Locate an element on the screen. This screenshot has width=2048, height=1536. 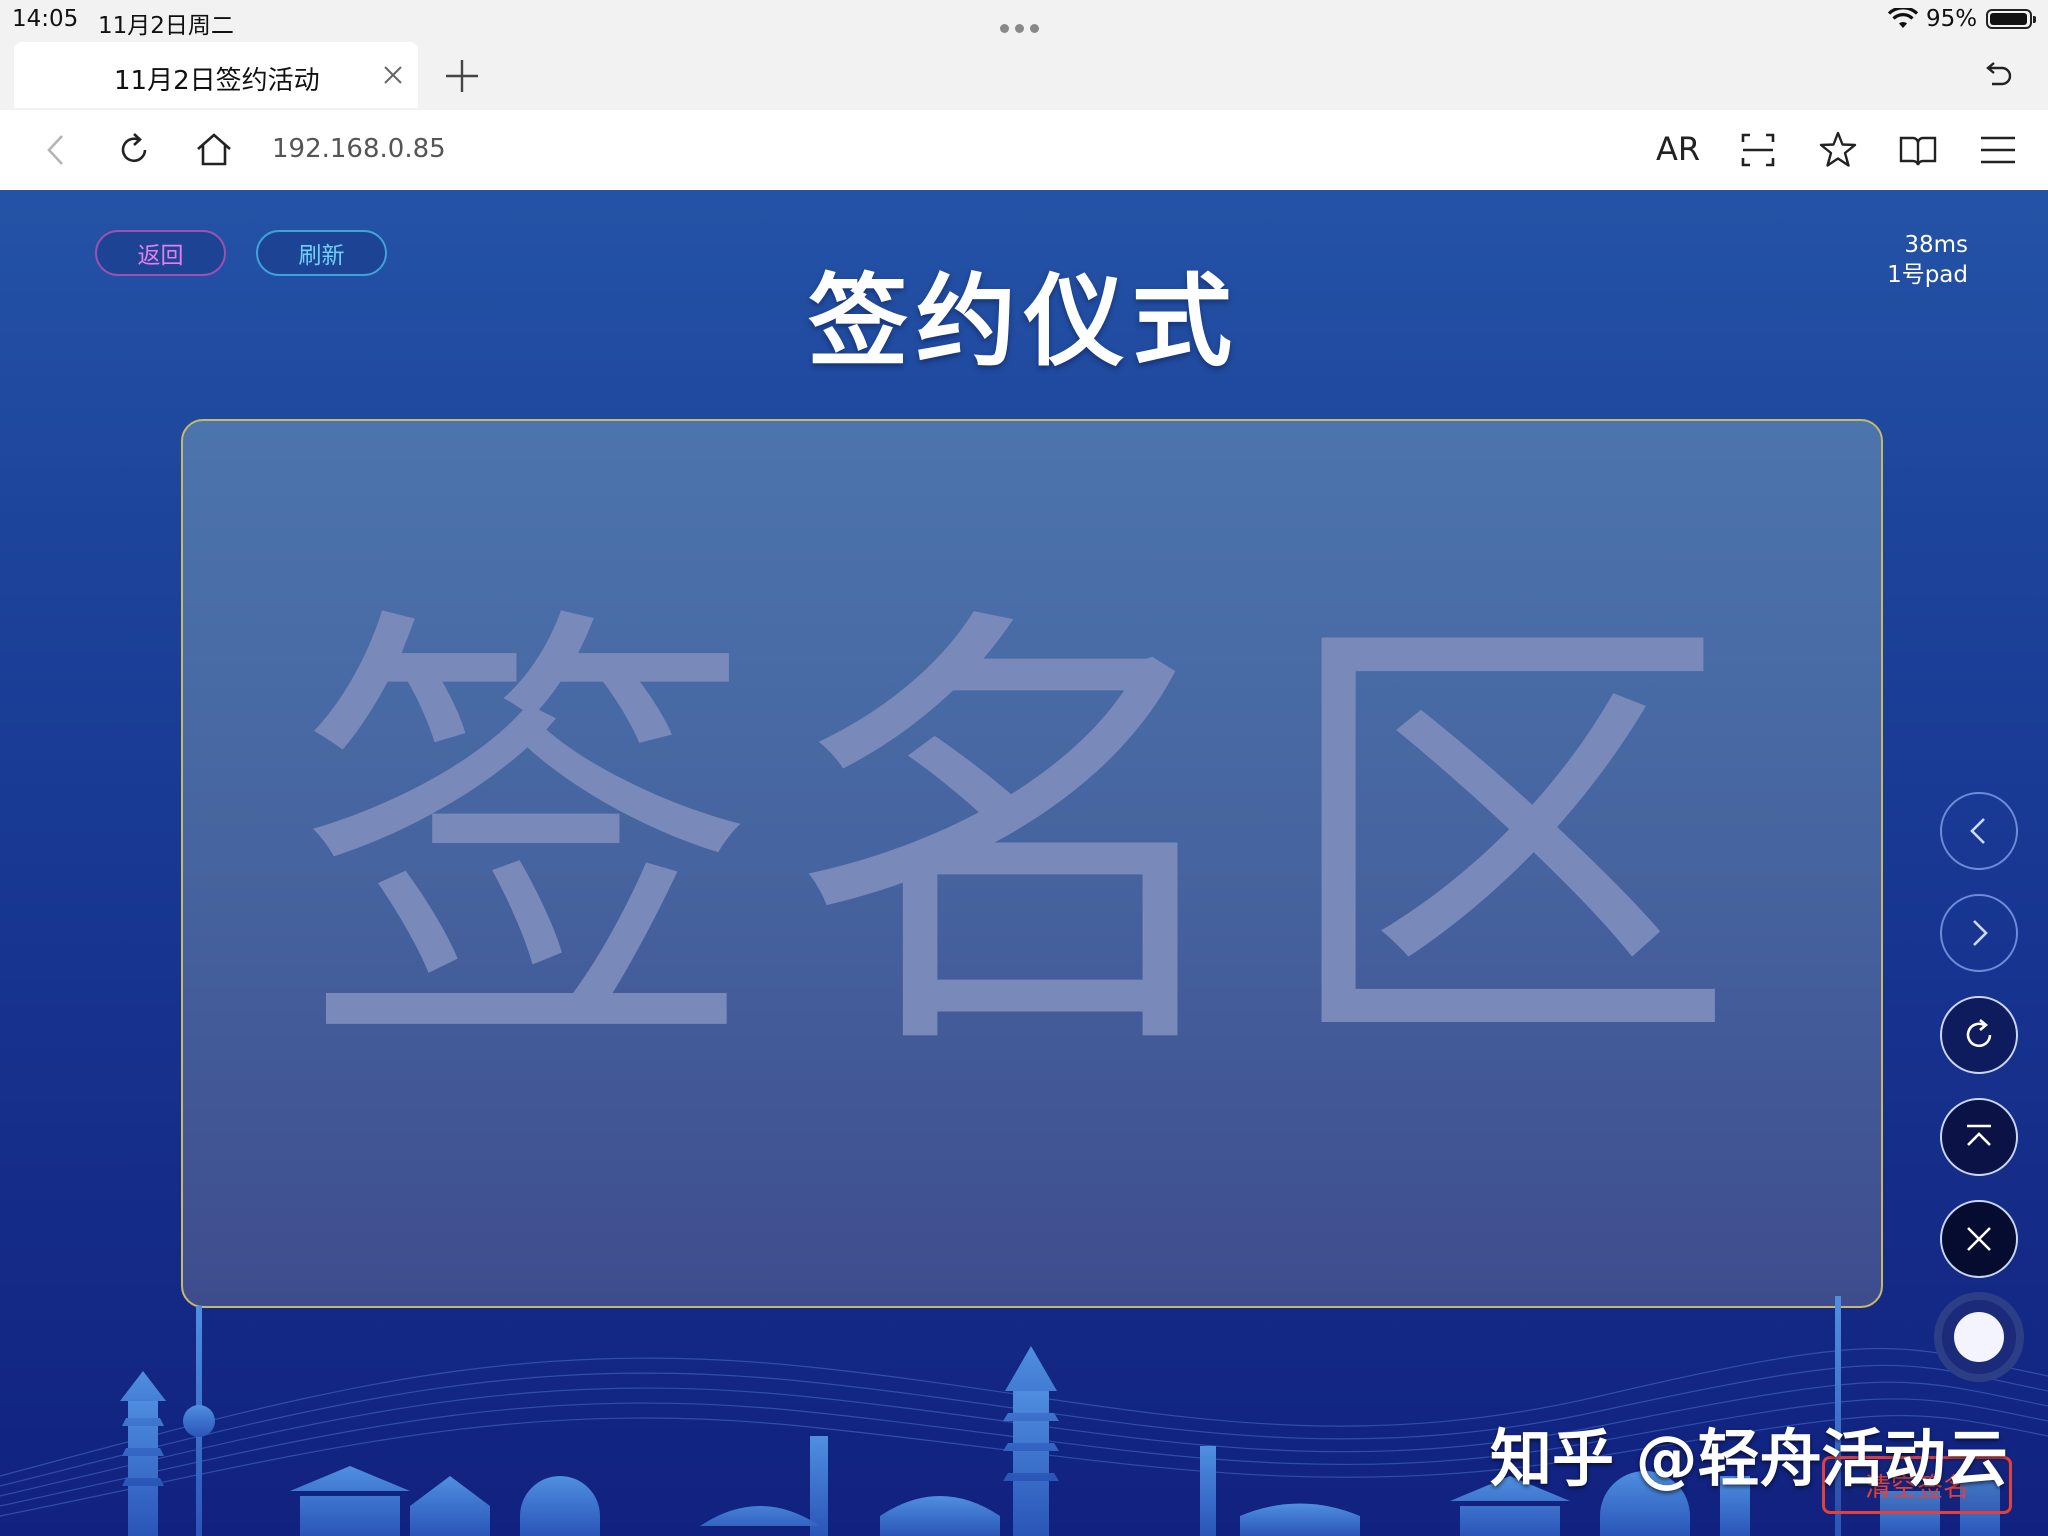
scroll-top-button is located at coordinates (1979, 1137).